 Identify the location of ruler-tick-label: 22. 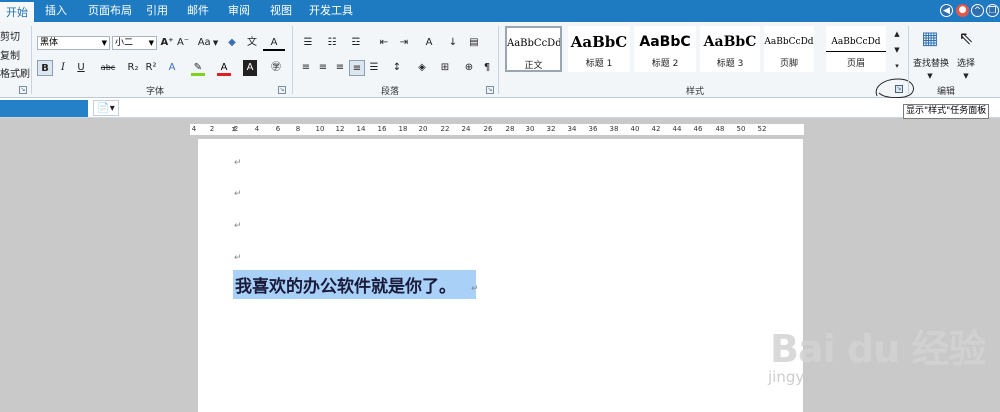
(445, 129).